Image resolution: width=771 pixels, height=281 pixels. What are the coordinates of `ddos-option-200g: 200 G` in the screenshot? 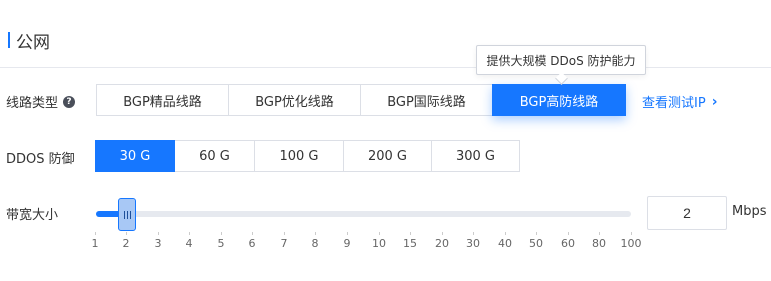 It's located at (387, 156).